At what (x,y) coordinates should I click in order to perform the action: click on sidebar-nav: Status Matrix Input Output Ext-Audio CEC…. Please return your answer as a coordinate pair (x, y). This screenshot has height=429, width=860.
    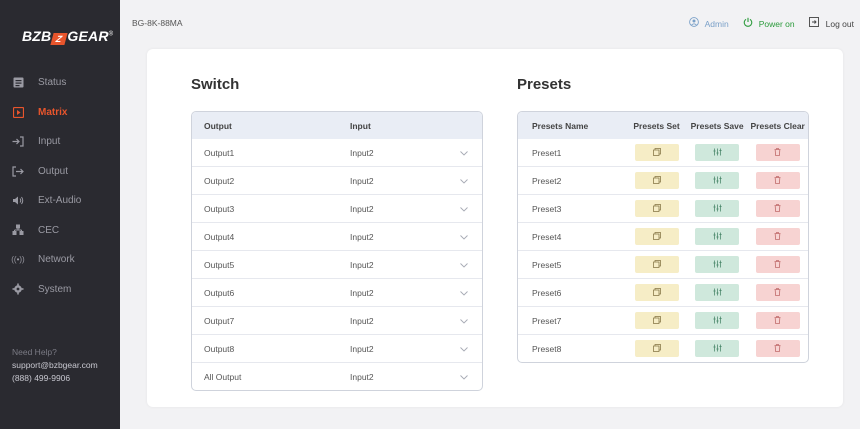
    Looking at the image, I should click on (60, 186).